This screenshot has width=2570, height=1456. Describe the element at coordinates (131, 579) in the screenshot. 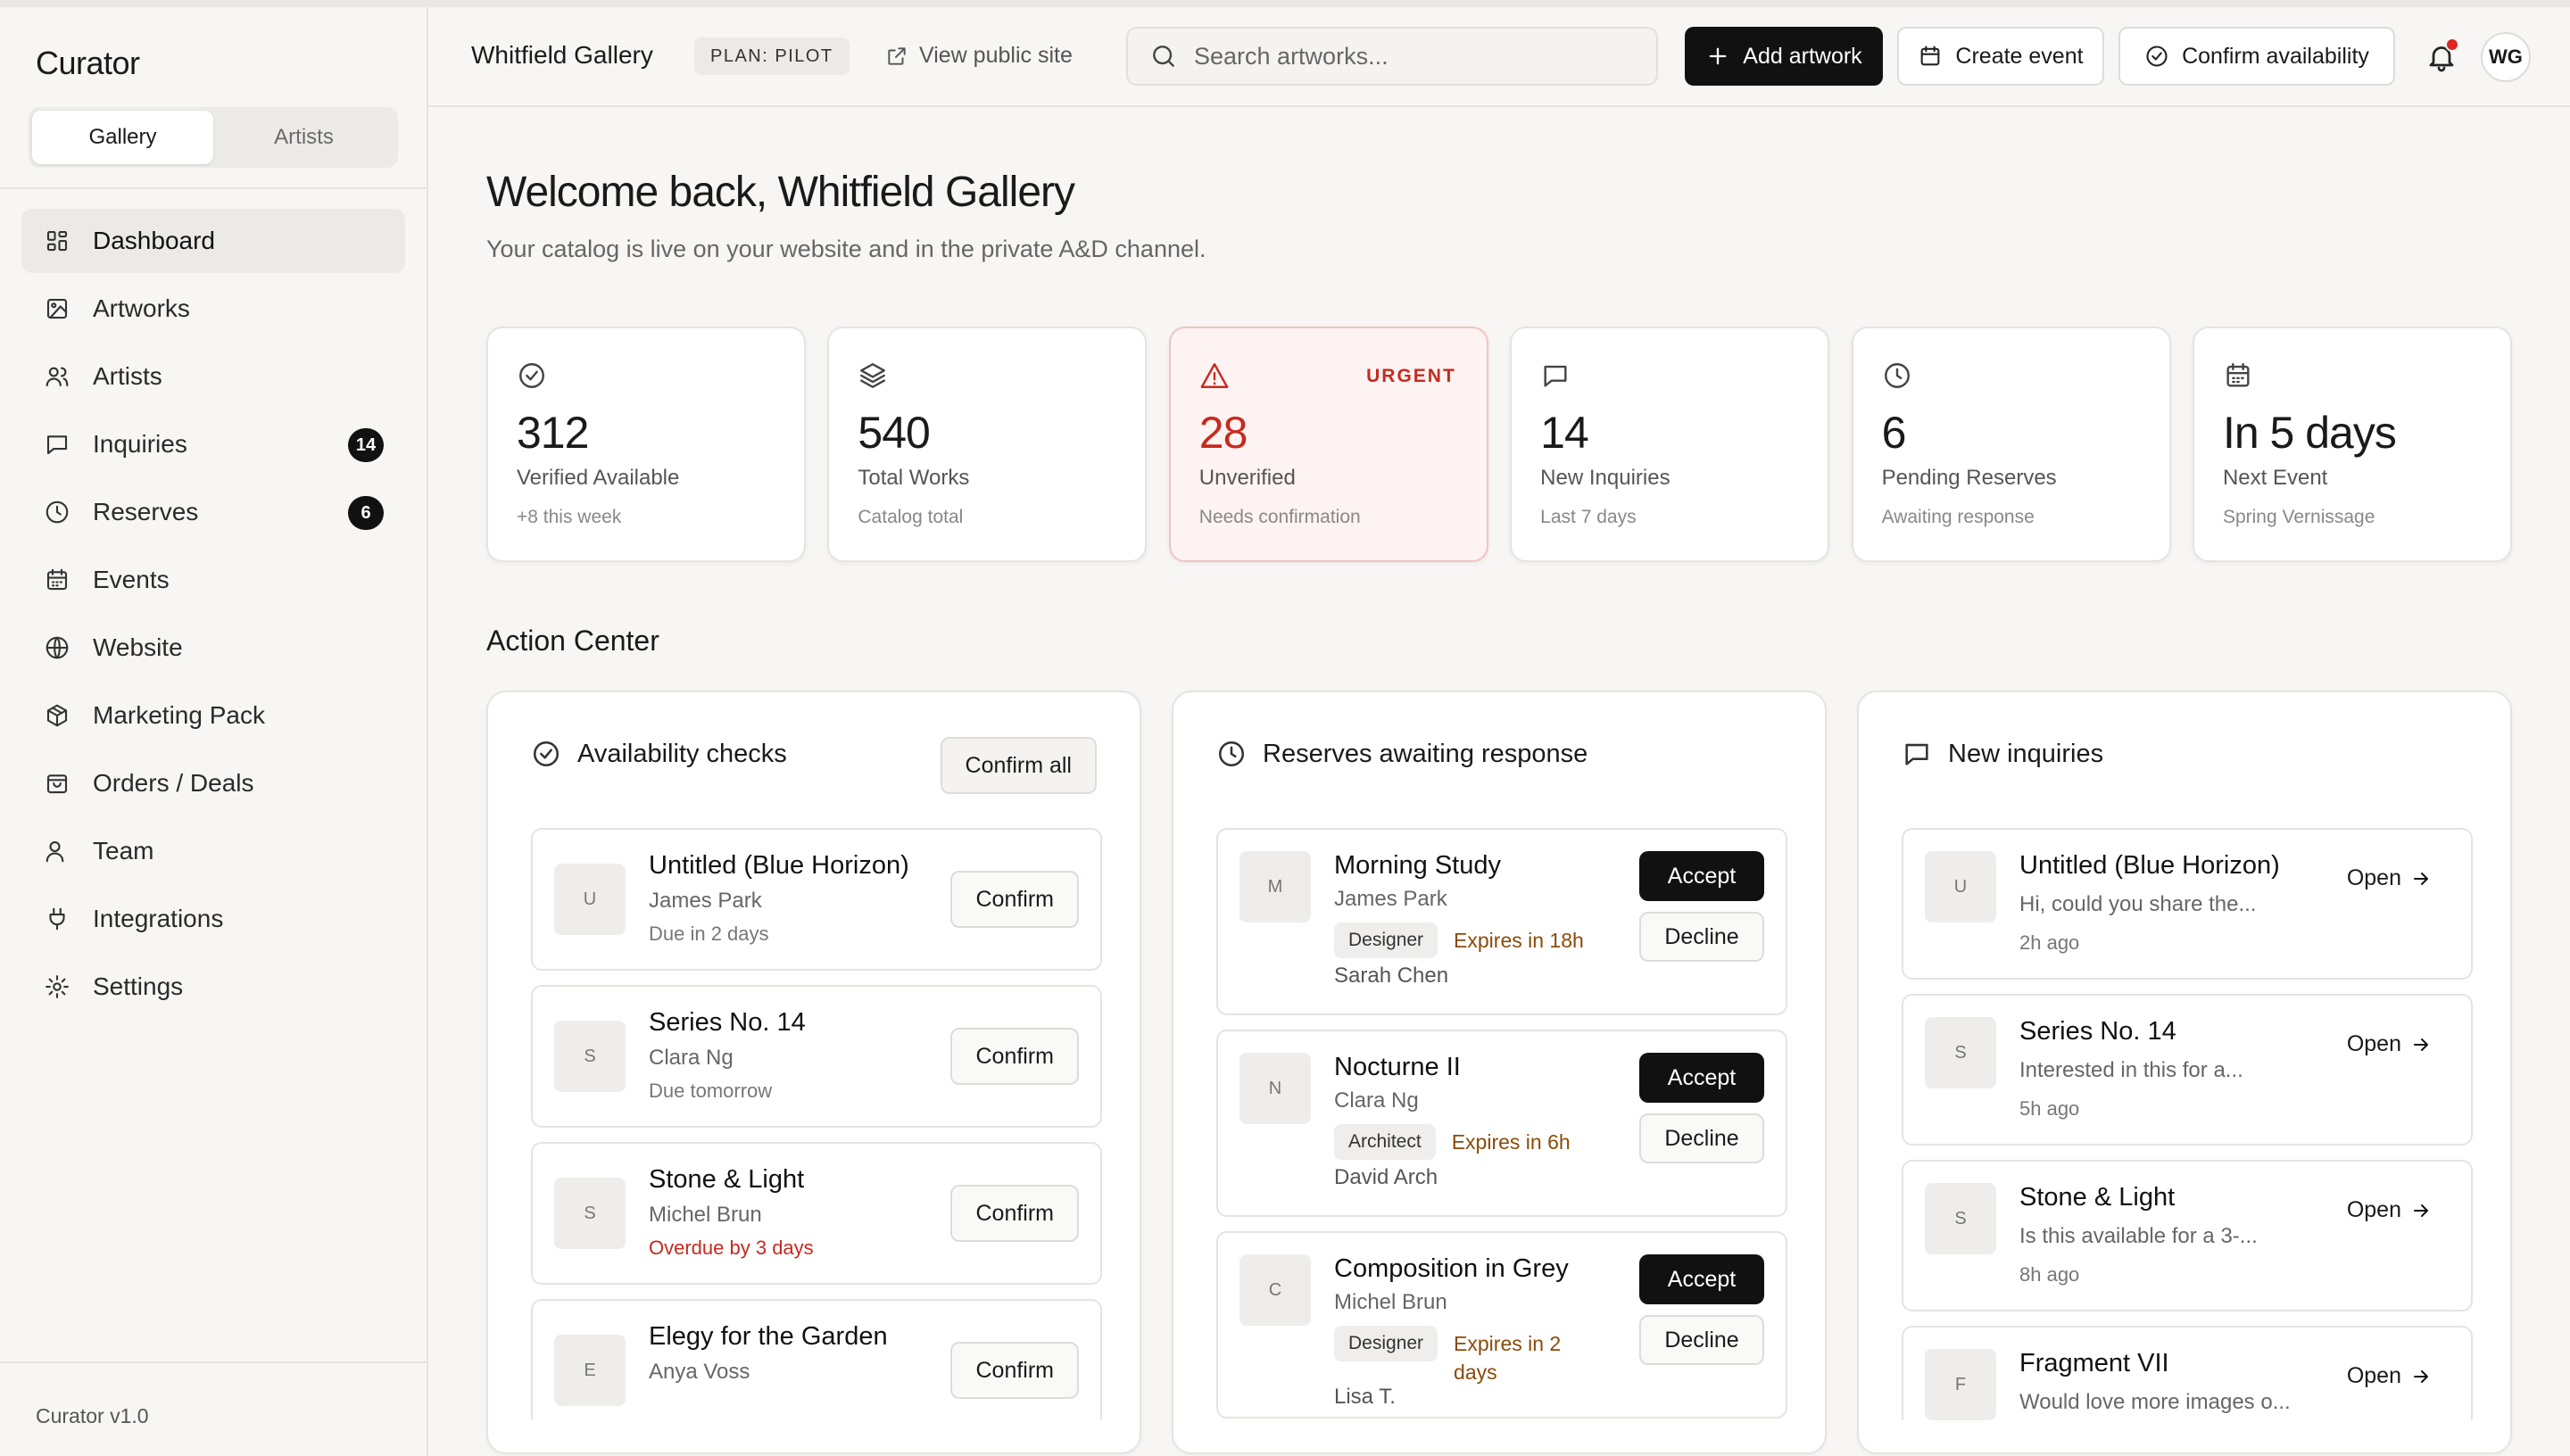

I see `sidebar-item-label: Events` at that location.